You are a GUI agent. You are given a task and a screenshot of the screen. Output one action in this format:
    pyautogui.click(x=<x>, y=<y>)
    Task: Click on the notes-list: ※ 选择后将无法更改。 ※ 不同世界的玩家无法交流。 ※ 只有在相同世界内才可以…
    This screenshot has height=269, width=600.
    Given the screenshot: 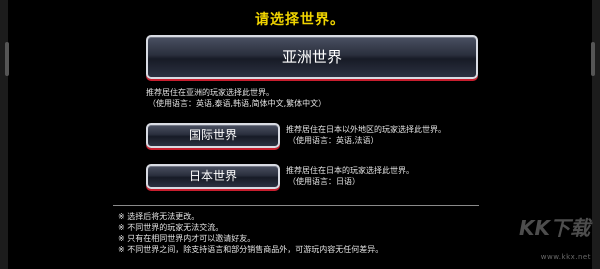 What is the action you would take?
    pyautogui.click(x=250, y=233)
    